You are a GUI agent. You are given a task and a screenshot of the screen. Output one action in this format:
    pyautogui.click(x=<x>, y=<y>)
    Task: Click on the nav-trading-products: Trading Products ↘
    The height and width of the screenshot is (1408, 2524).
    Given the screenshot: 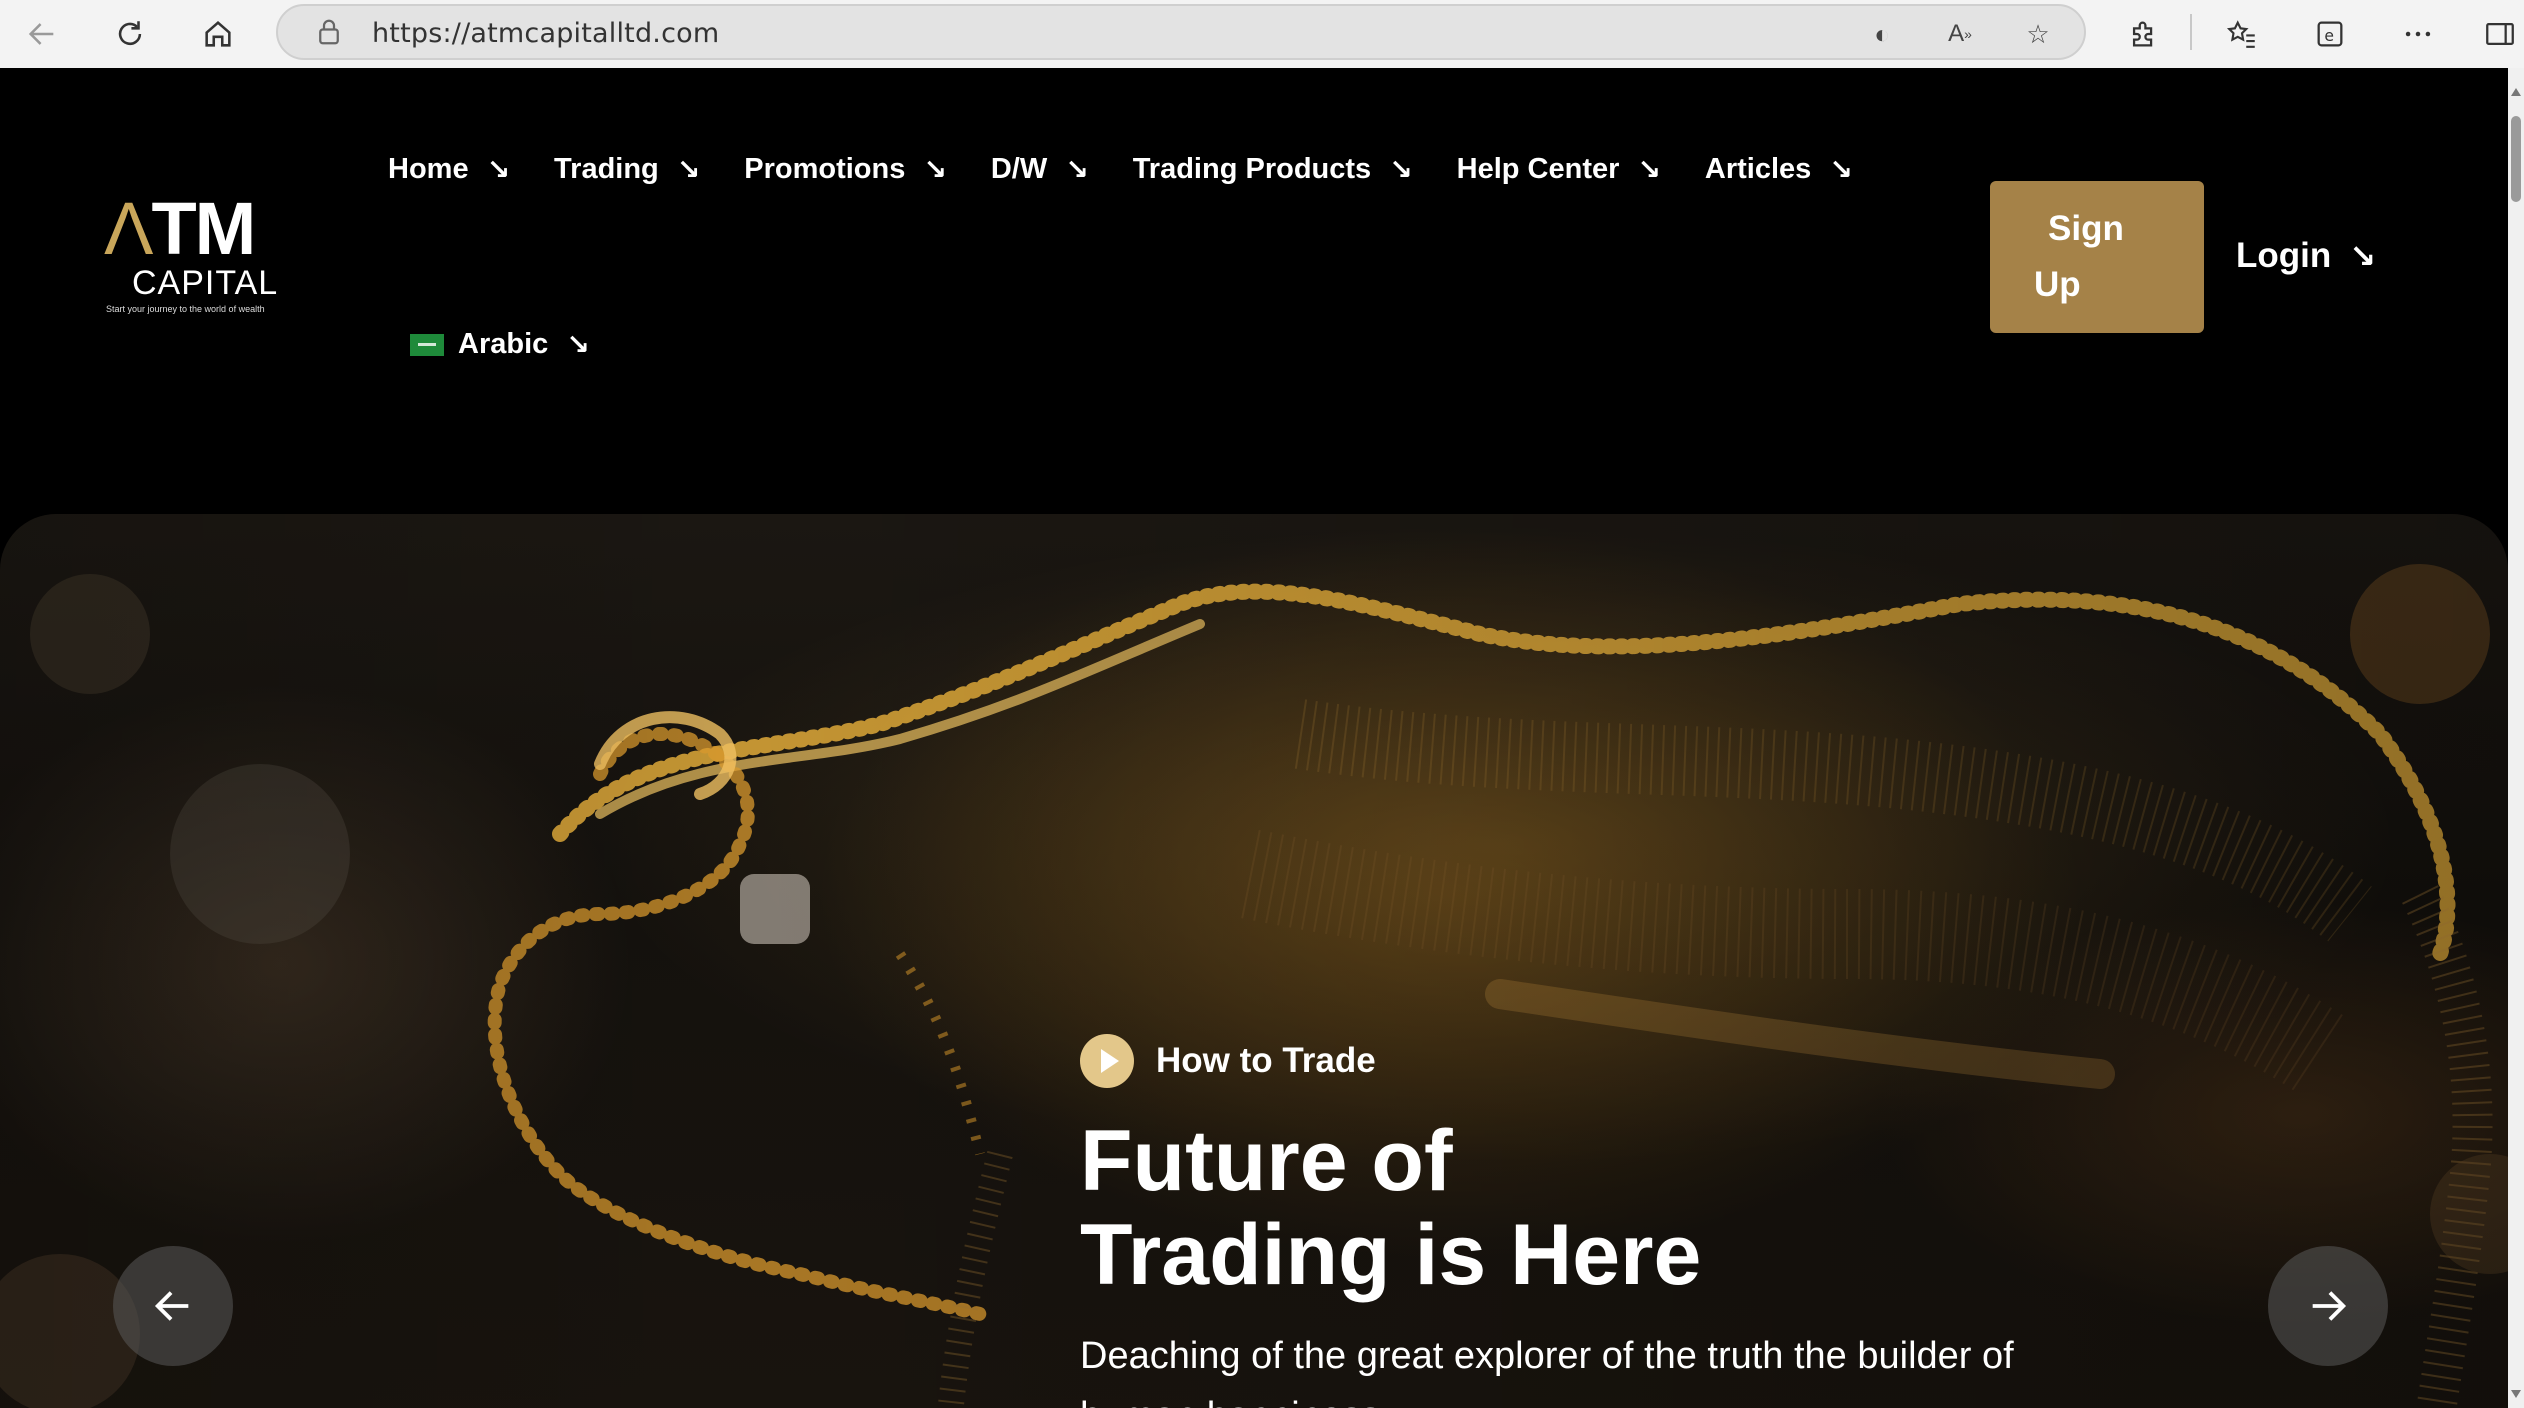 What is the action you would take?
    pyautogui.click(x=1273, y=169)
    